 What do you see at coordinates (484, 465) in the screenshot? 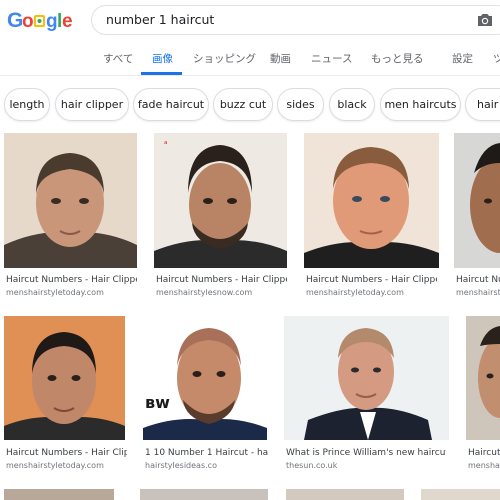
I see `result-source: menshai` at bounding box center [484, 465].